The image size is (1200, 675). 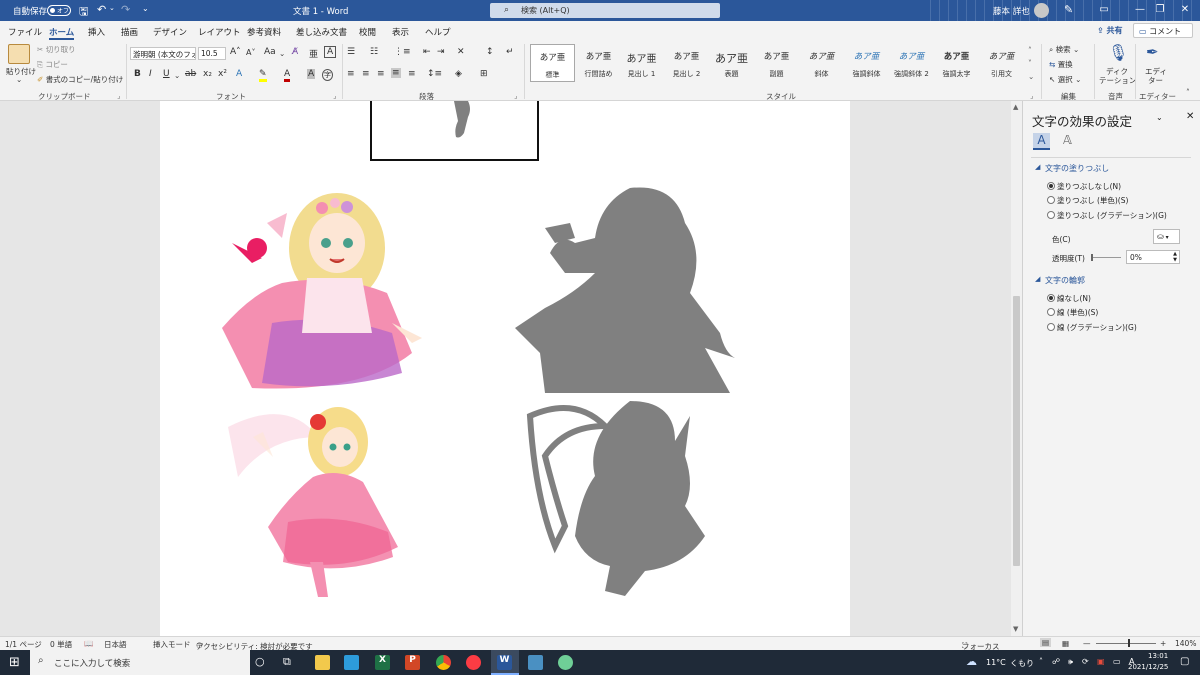 I want to click on outline-none-radio: 線なし(N), so click(x=1069, y=298).